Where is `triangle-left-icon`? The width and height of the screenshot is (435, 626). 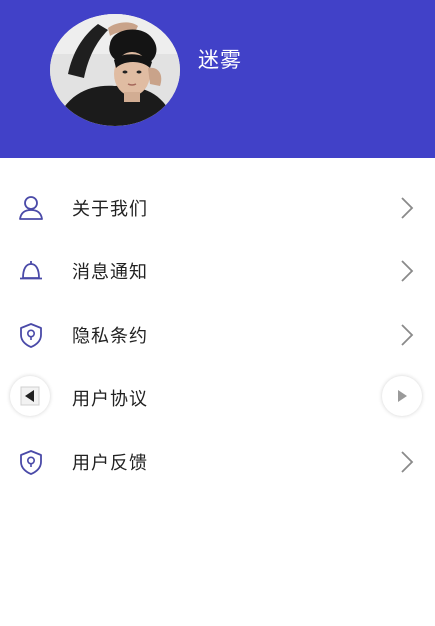 triangle-left-icon is located at coordinates (30, 396).